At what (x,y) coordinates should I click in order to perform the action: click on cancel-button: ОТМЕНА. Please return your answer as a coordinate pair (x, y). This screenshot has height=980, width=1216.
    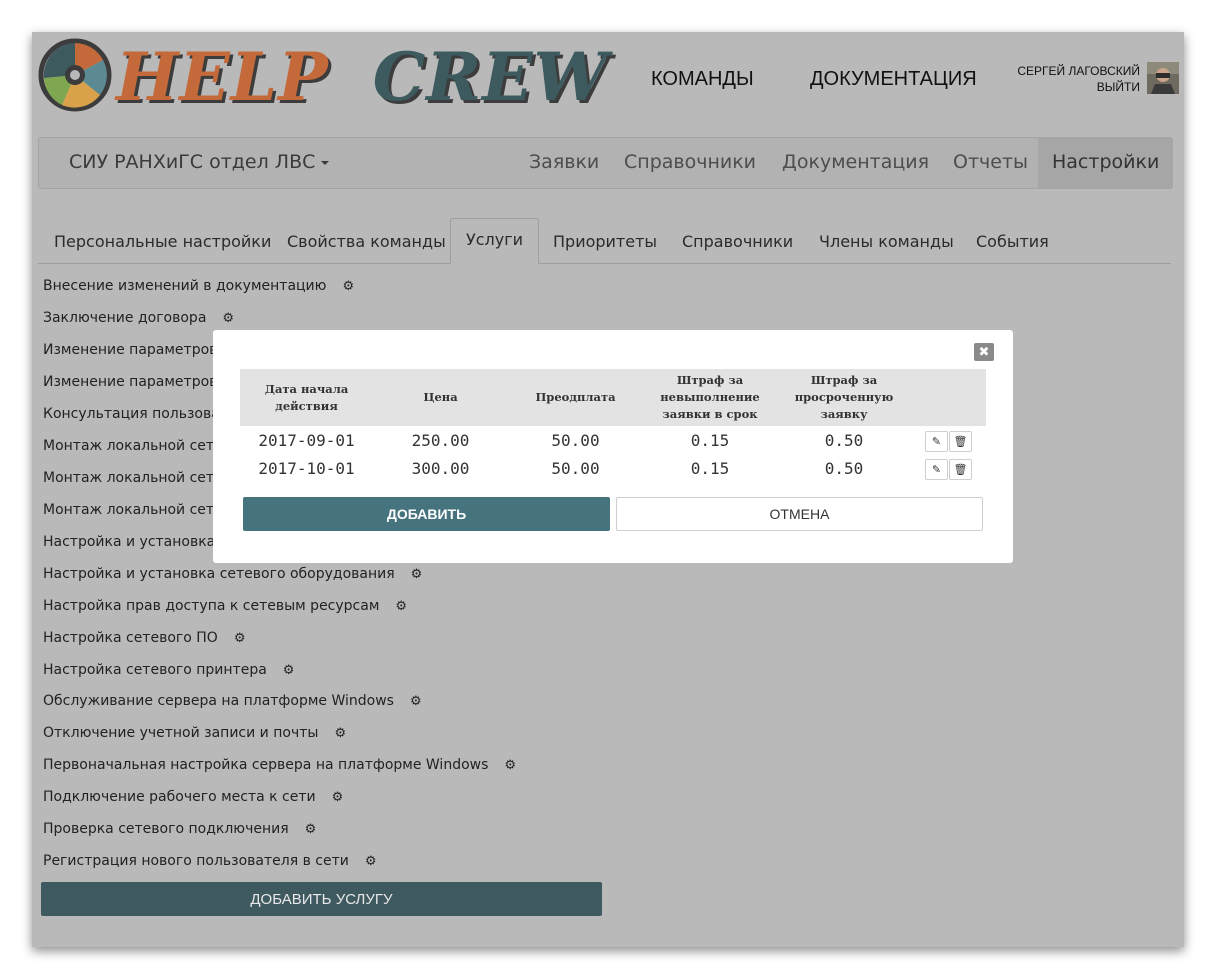
    Looking at the image, I should click on (799, 514).